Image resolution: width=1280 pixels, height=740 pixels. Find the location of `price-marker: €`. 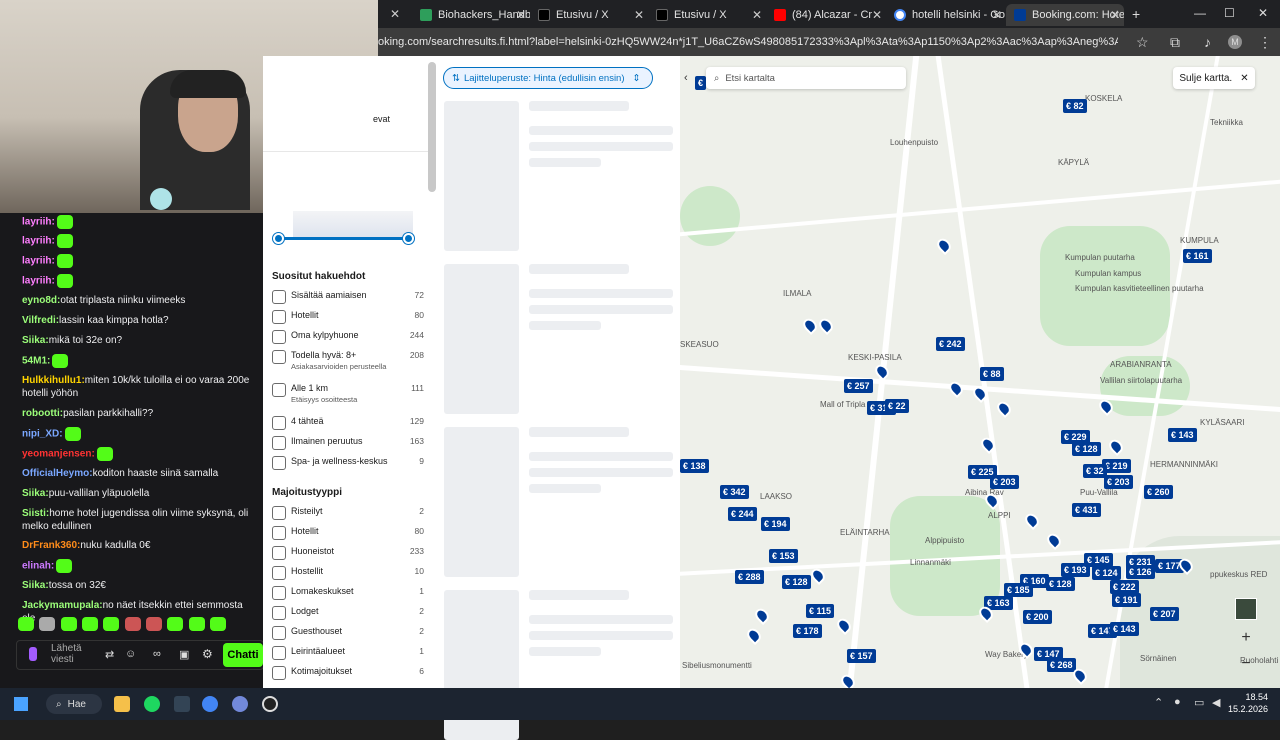

price-marker: € is located at coordinates (701, 83).